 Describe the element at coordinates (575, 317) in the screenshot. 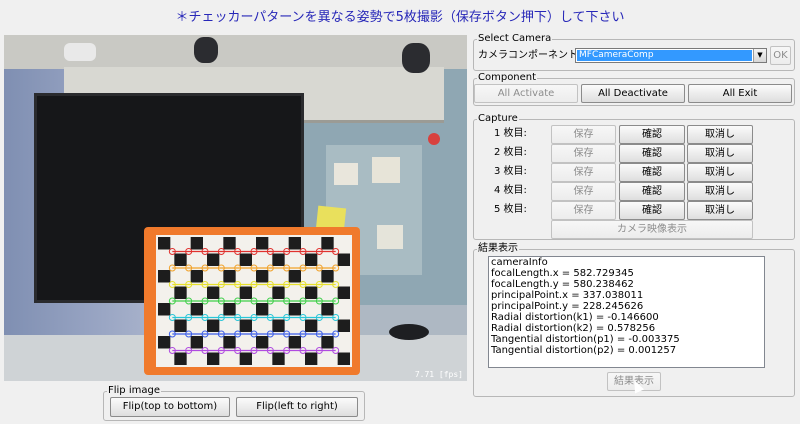

I see `result-line: Radial distortion(k1) = -0.146600` at that location.